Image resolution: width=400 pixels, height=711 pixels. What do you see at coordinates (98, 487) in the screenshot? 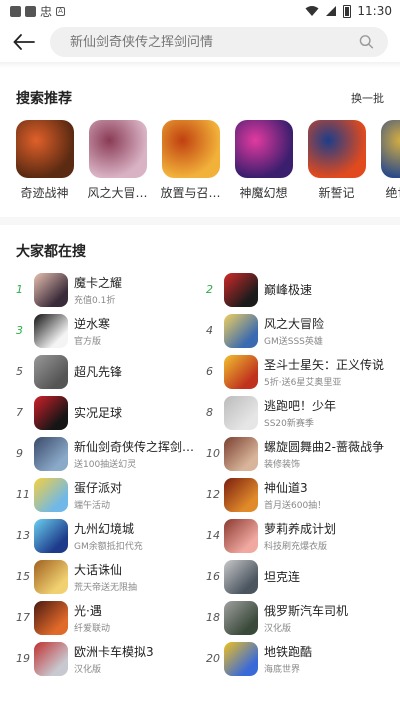
I see `hot-item-name: 蛋仔派对` at bounding box center [98, 487].